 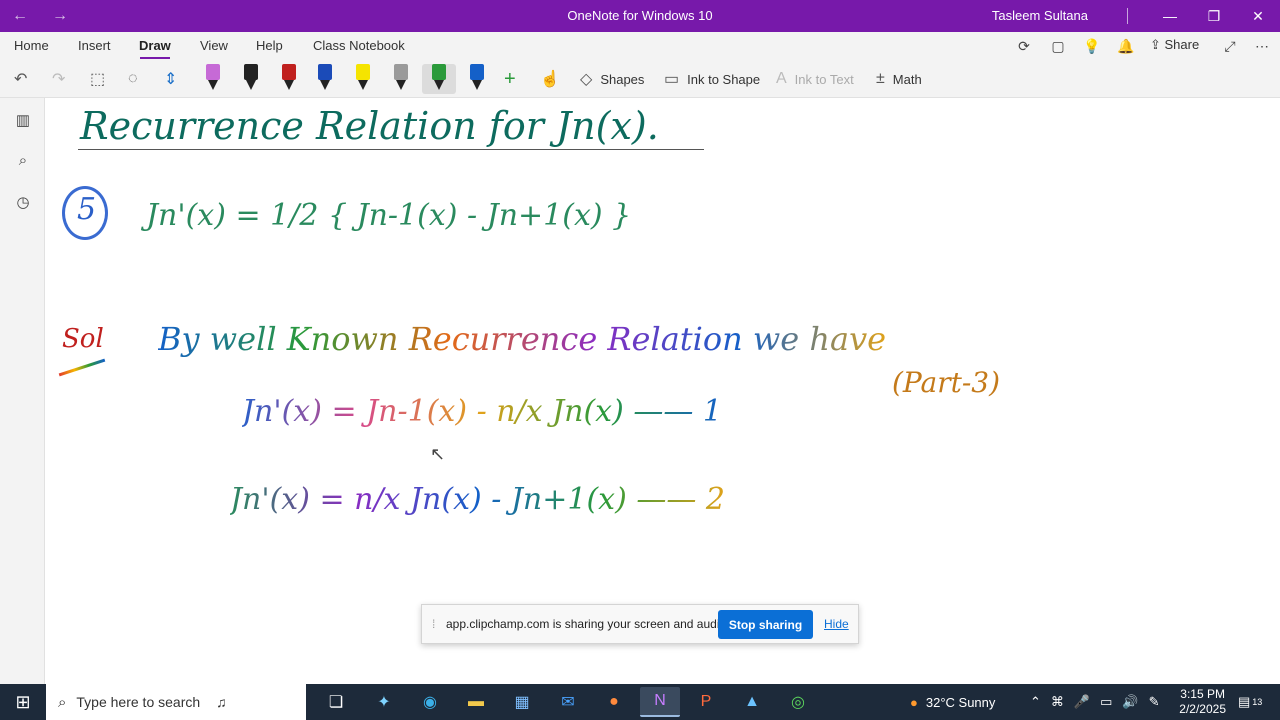 I want to click on store-icon: ▦, so click(x=522, y=702).